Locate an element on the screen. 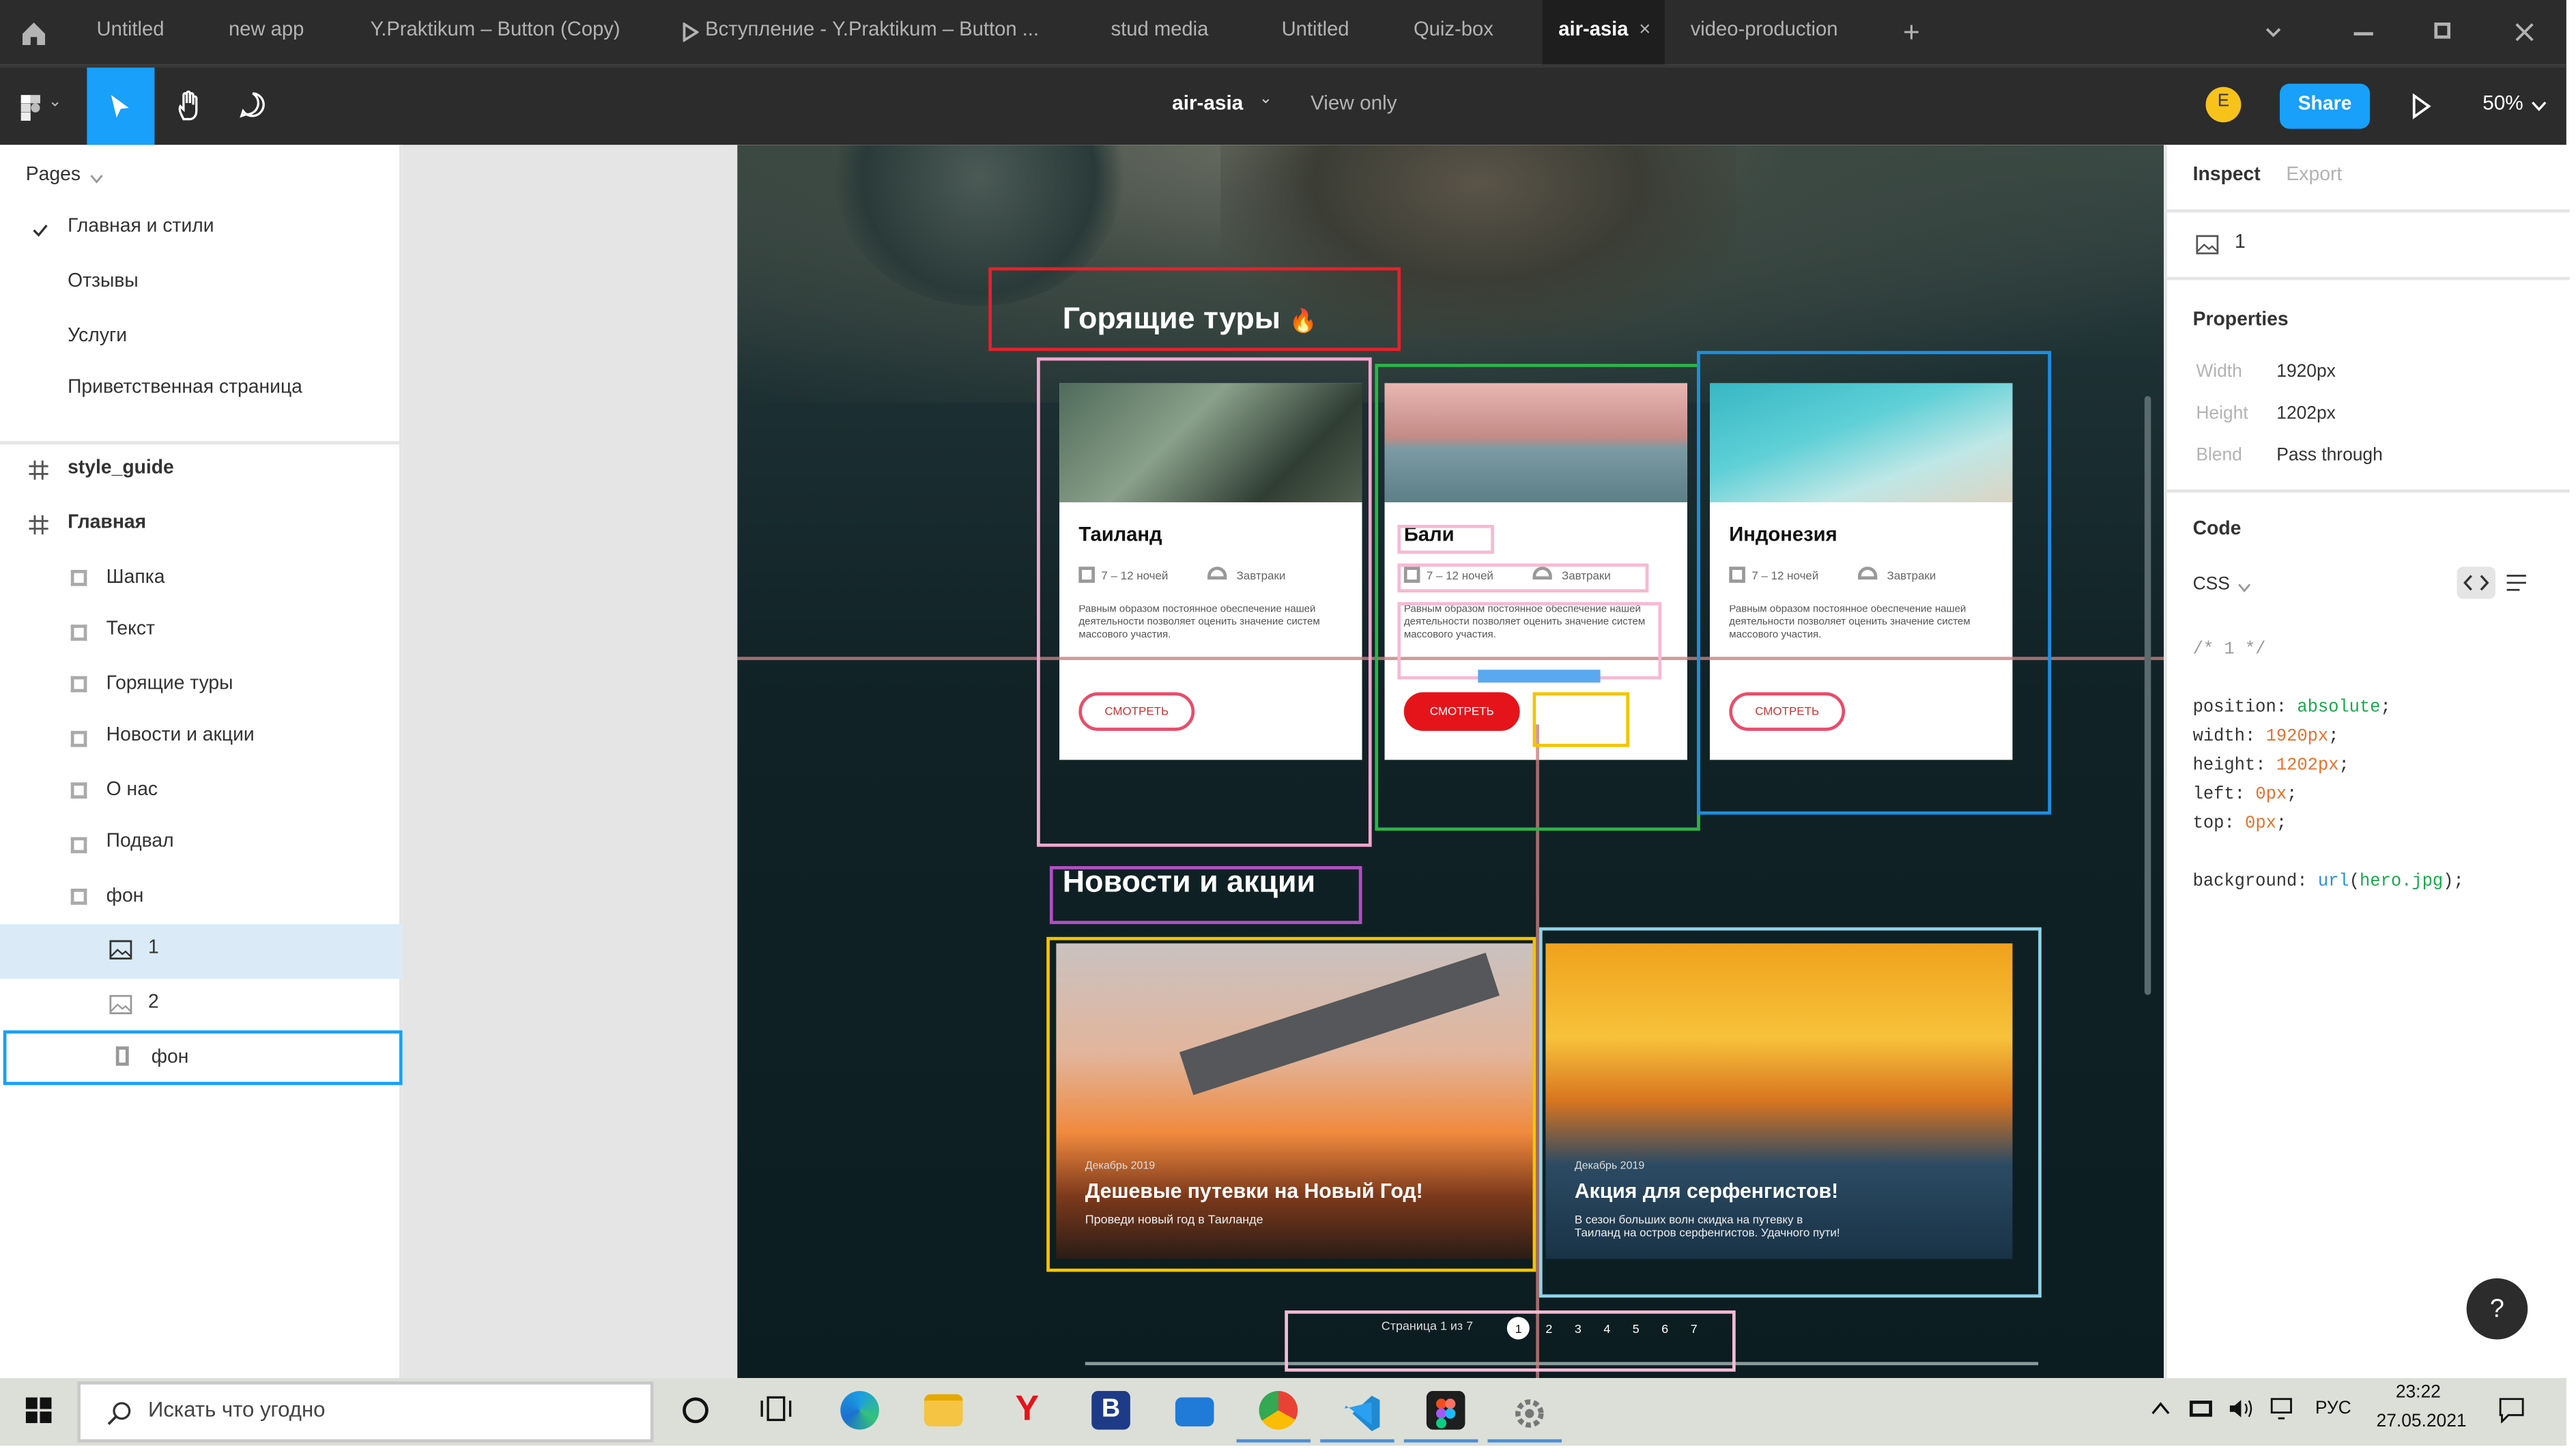 This screenshot has height=1449, width=2576. page-item-main: Главная и стили is located at coordinates (201, 229).